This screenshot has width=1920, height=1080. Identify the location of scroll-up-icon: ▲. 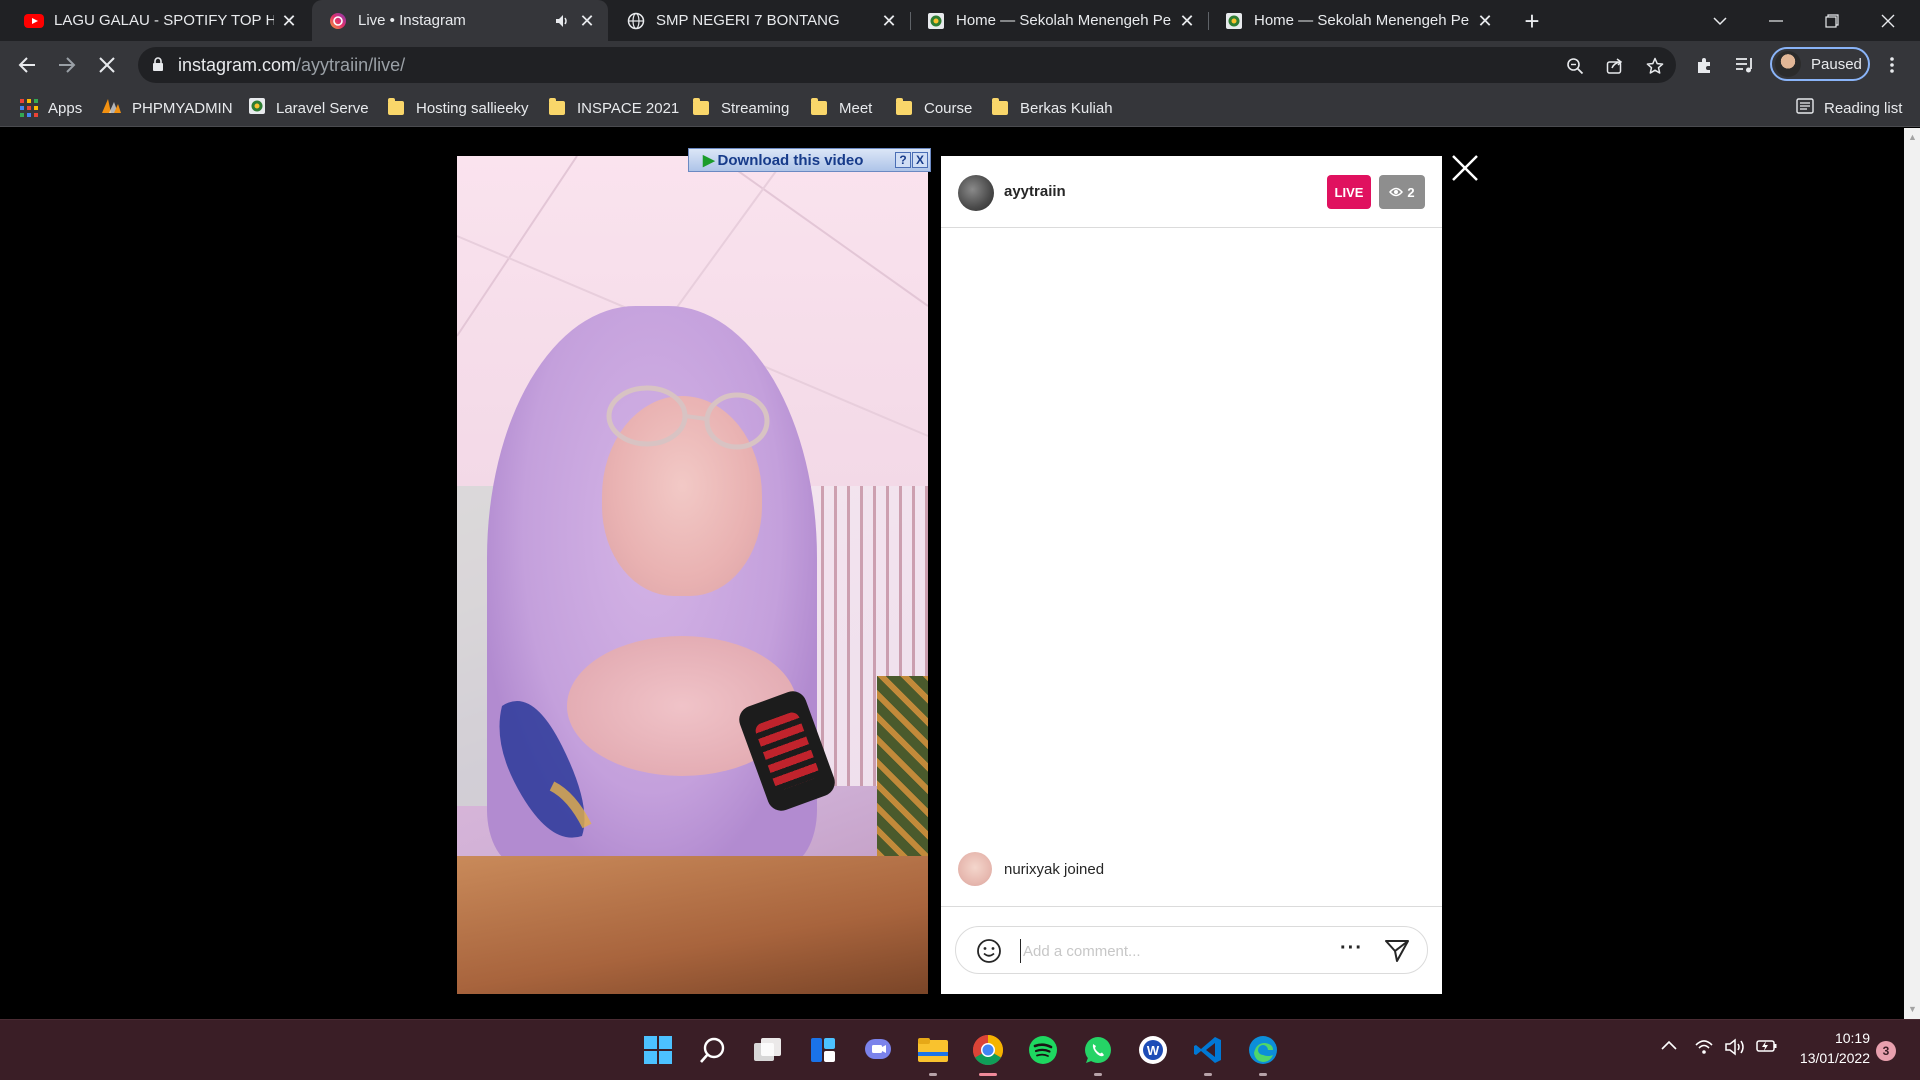
(1912, 137).